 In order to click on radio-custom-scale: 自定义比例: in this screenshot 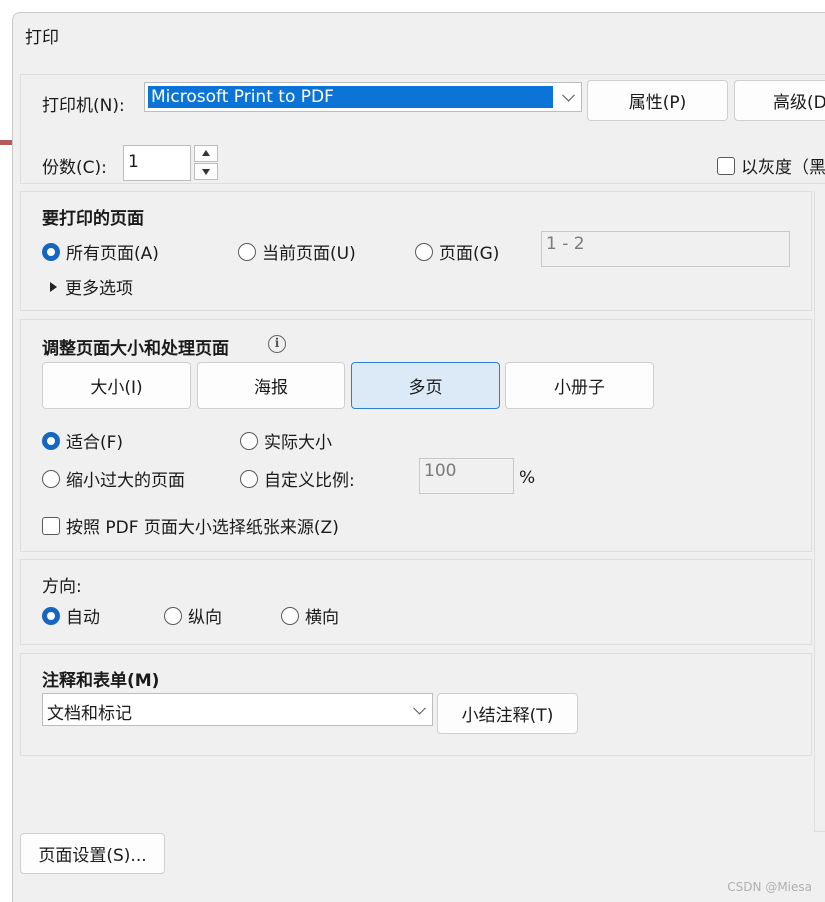, I will do `click(297, 478)`.